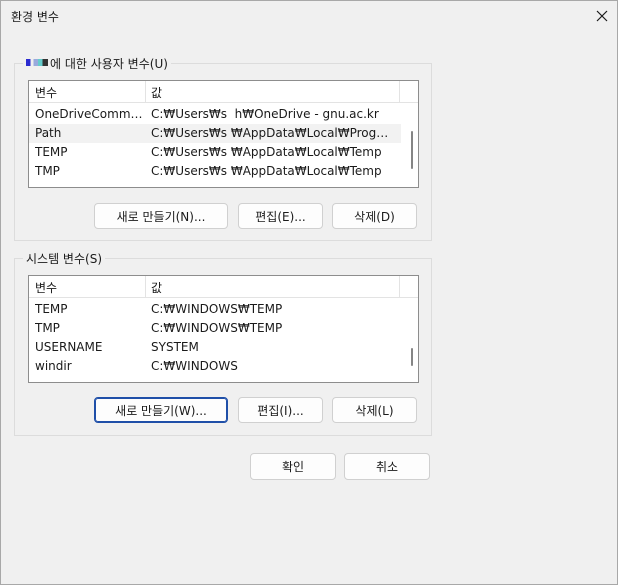 The image size is (618, 585). What do you see at coordinates (37, 62) in the screenshot?
I see `username-redacted` at bounding box center [37, 62].